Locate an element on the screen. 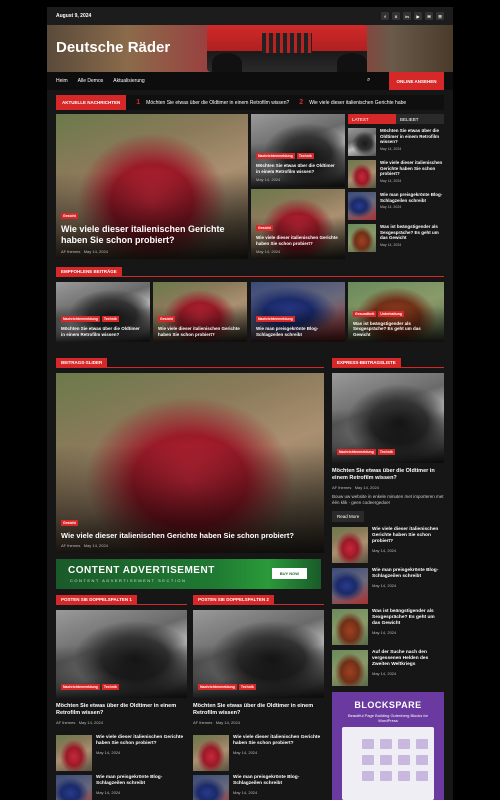 This screenshot has height=800, width=500. facebook-icon: f is located at coordinates (385, 16).